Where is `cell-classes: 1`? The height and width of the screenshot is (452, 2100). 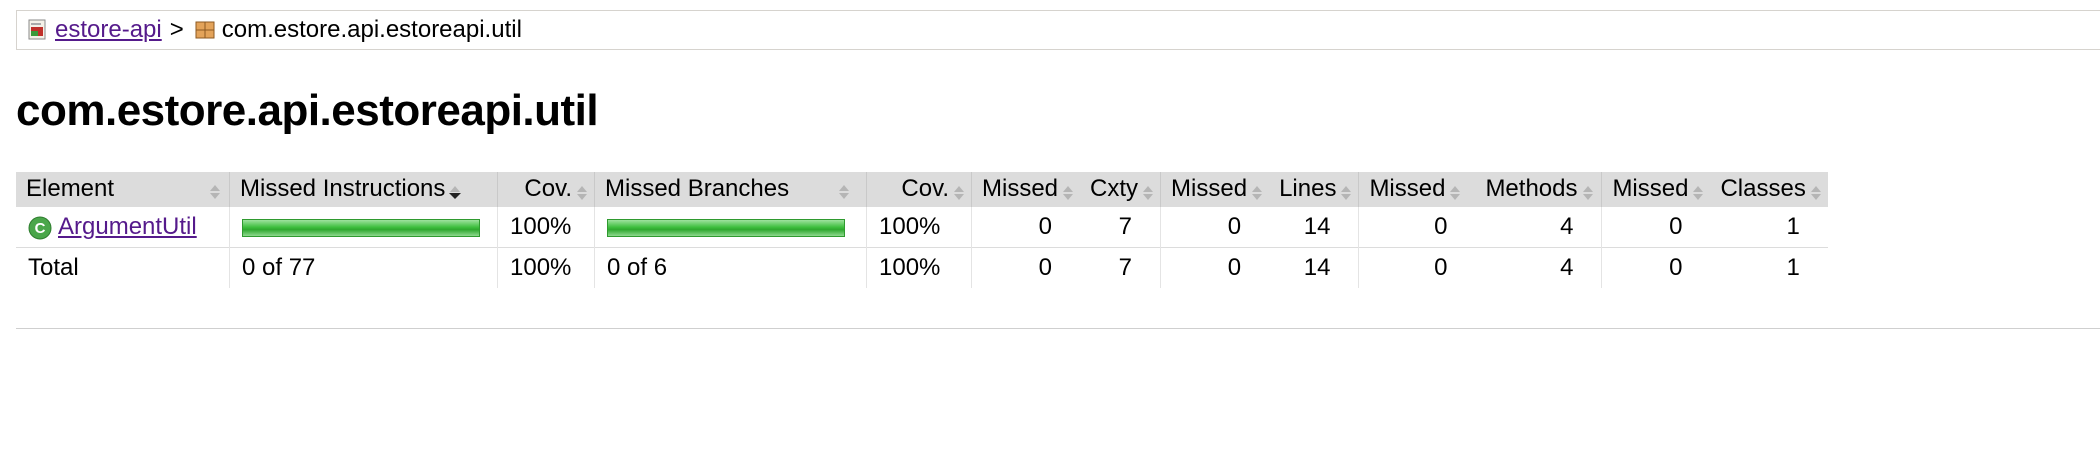 cell-classes: 1 is located at coordinates (1769, 227).